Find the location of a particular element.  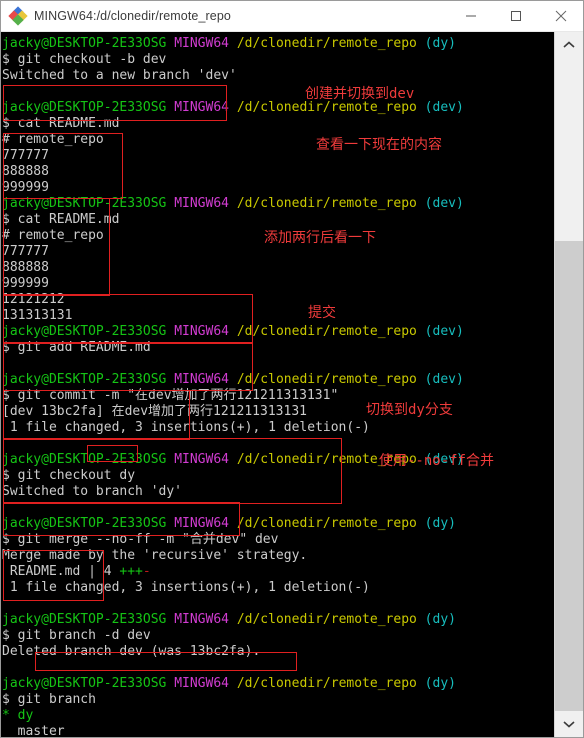

maximize-button is located at coordinates (515, 16).